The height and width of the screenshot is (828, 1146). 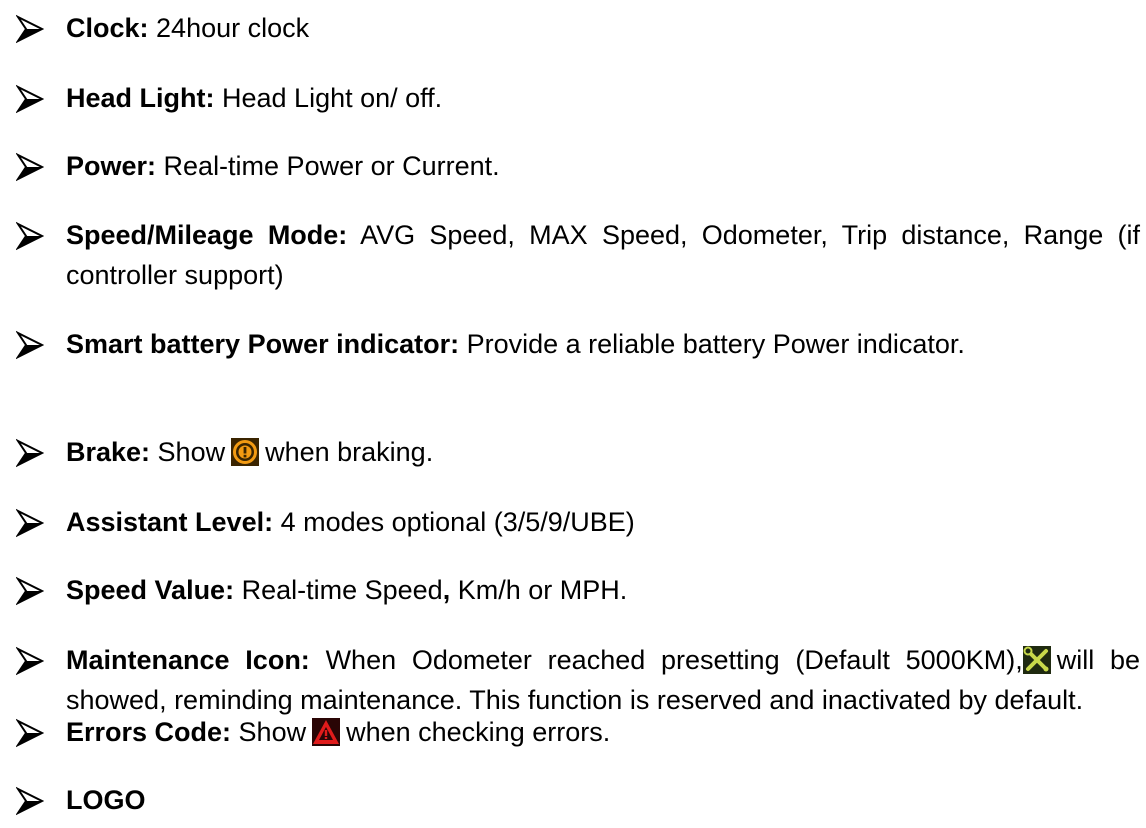 What do you see at coordinates (140, 98) in the screenshot?
I see `item-title: Head Light:` at bounding box center [140, 98].